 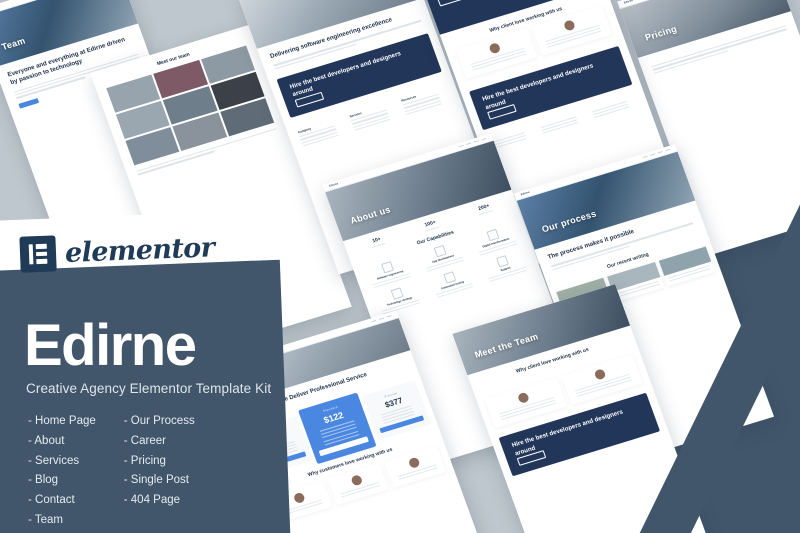 What do you see at coordinates (661, 33) in the screenshot?
I see `mockup-hero-caption: Pricing` at bounding box center [661, 33].